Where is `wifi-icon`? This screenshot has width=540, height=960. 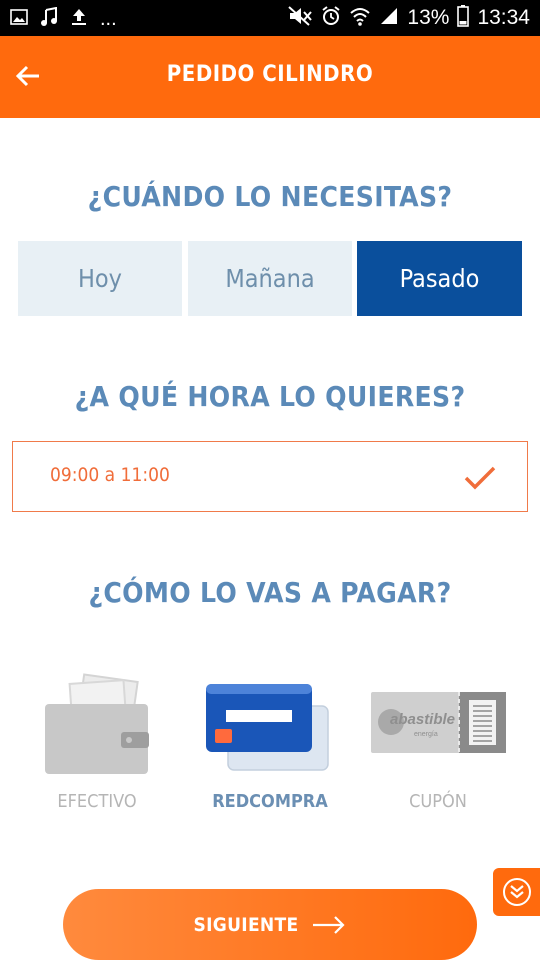
wifi-icon is located at coordinates (360, 18).